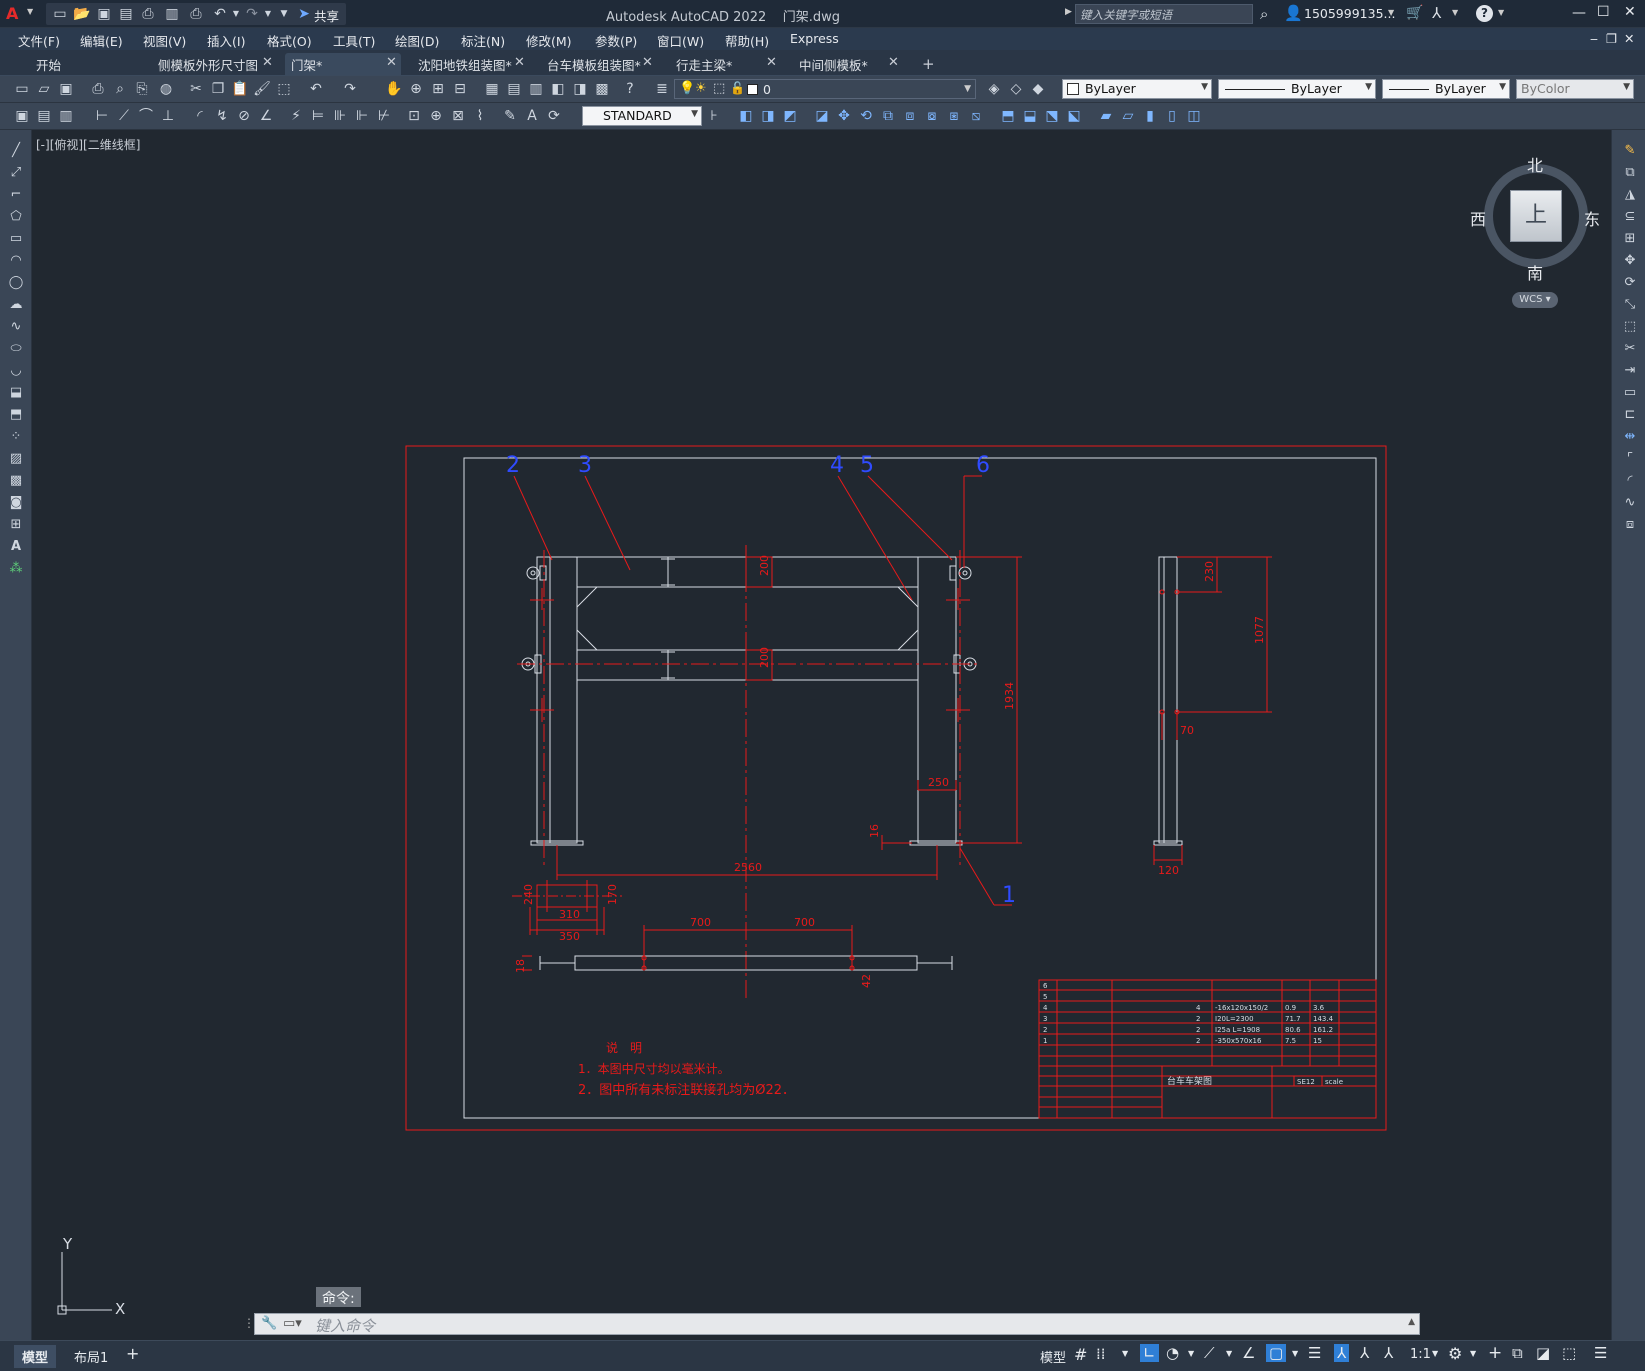 The width and height of the screenshot is (1645, 1371). I want to click on autodesk-account-icon: ⅄, so click(1436, 13).